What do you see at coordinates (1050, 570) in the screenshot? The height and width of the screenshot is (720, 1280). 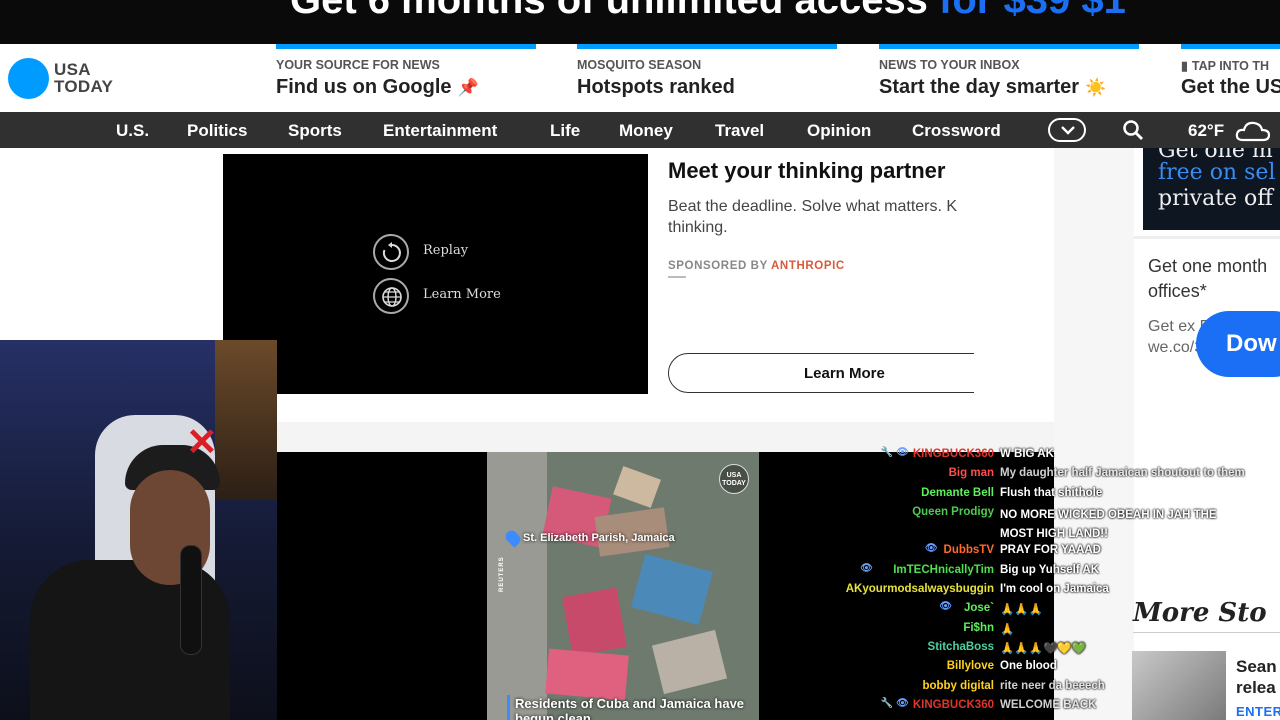 I see `chat-text: Big up Yuhself AK` at bounding box center [1050, 570].